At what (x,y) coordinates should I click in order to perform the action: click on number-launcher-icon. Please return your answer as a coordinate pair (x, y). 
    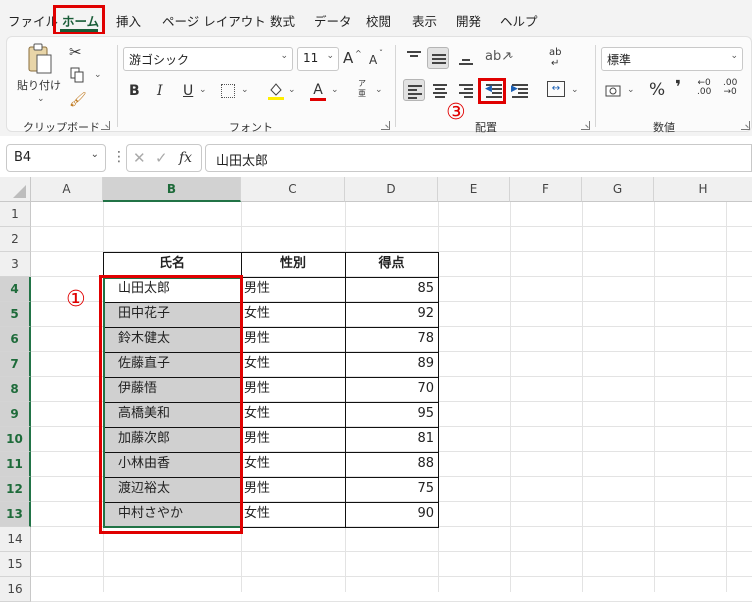
    Looking at the image, I should click on (745, 125).